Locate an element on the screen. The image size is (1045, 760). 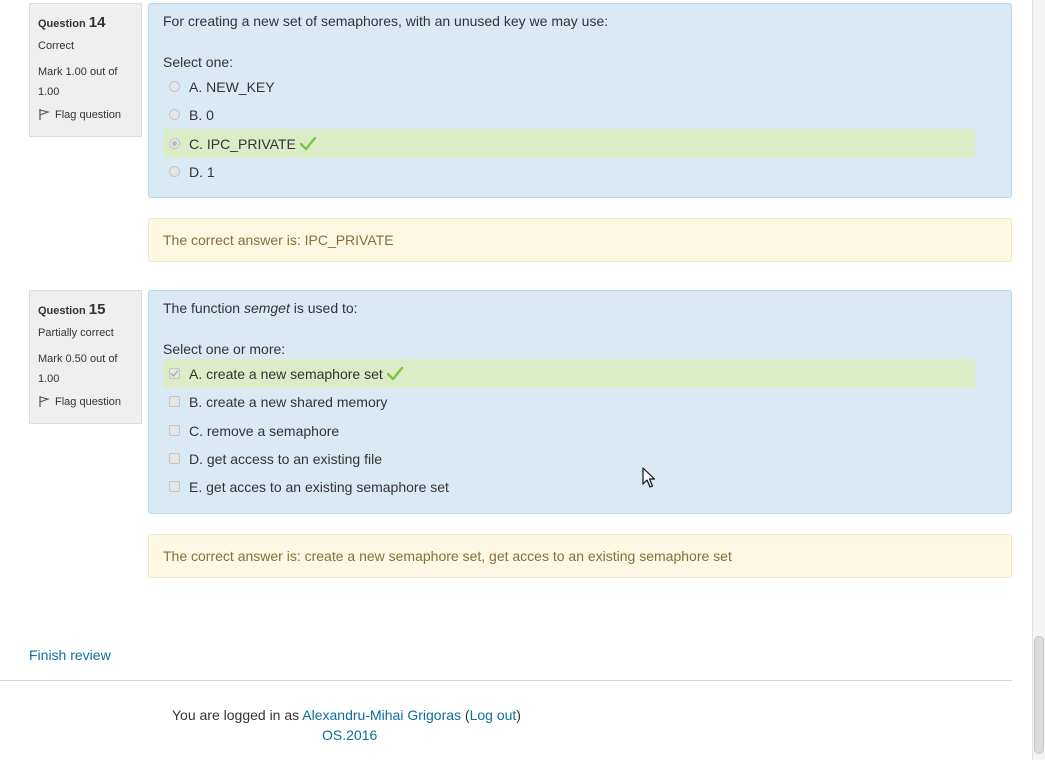
question-state: Correct is located at coordinates (56, 46).